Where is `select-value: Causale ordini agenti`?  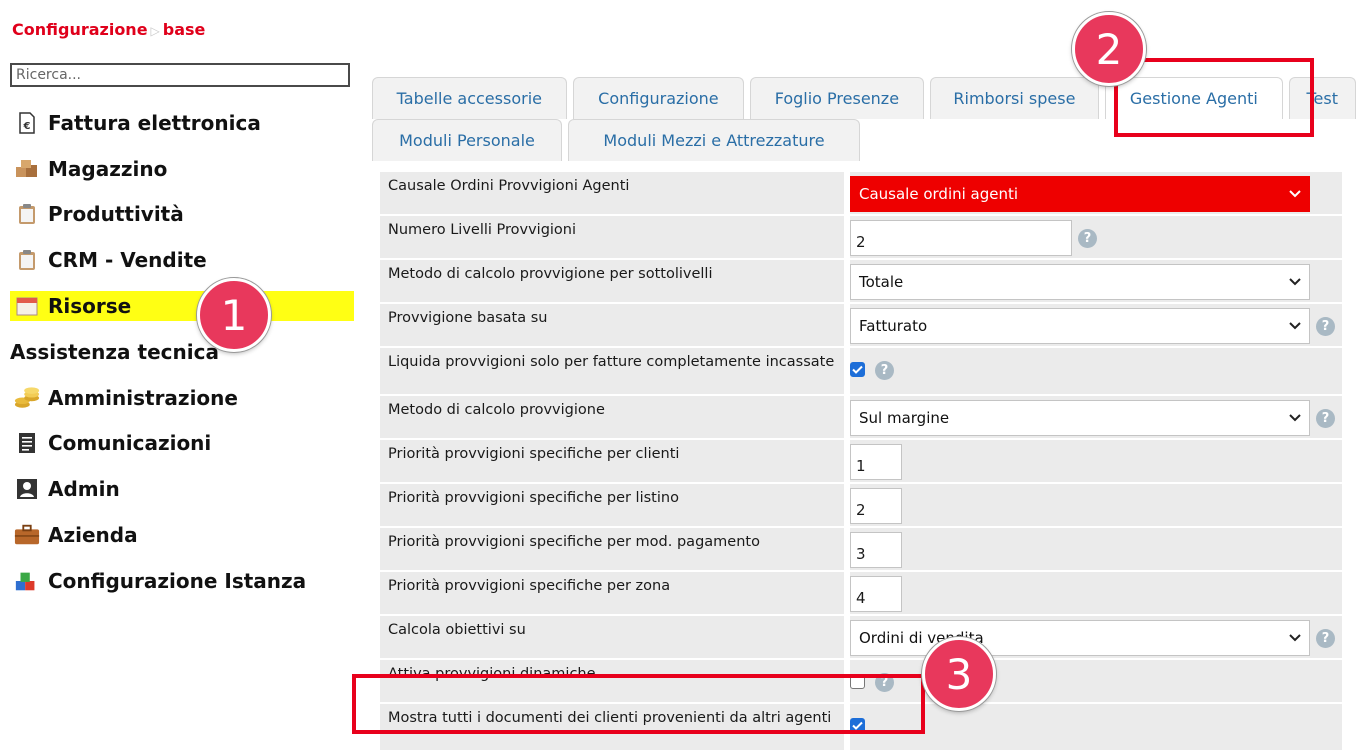
select-value: Causale ordini agenti is located at coordinates (939, 194).